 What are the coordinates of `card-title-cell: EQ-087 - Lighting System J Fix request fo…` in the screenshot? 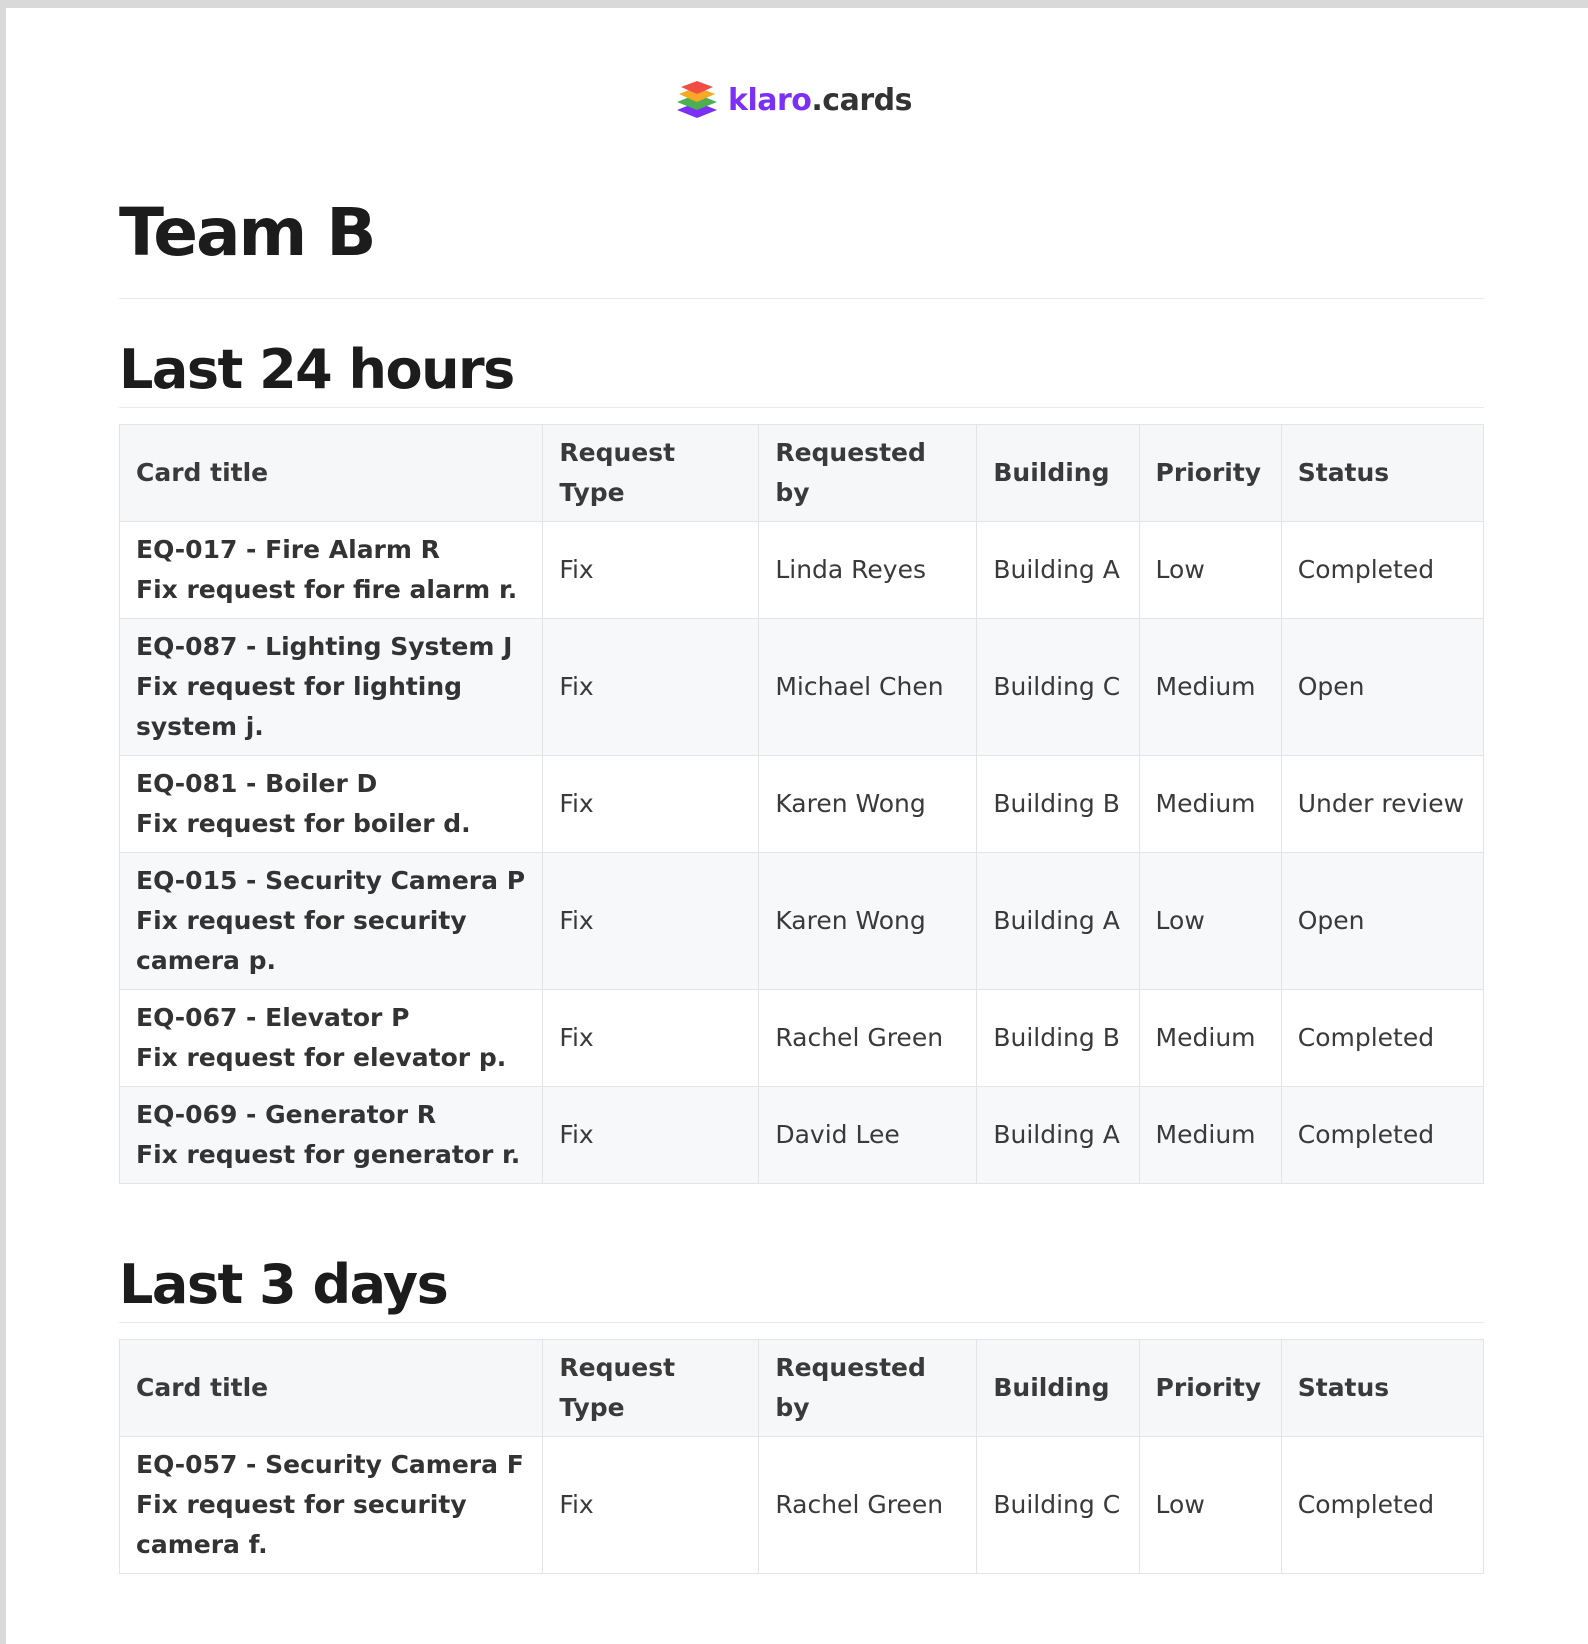 It's located at (331, 687).